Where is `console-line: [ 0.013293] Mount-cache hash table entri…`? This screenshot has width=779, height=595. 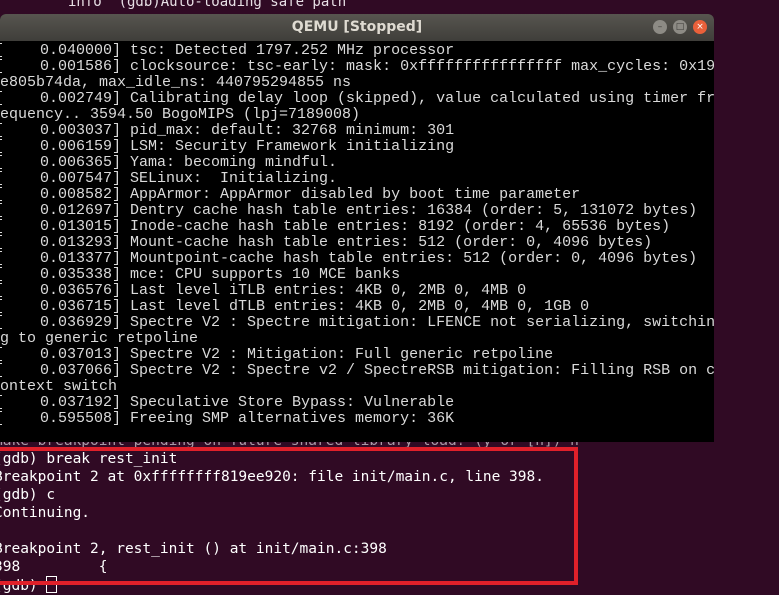 console-line: [ 0.013293] Mount-cache hash table entri… is located at coordinates (326, 242).